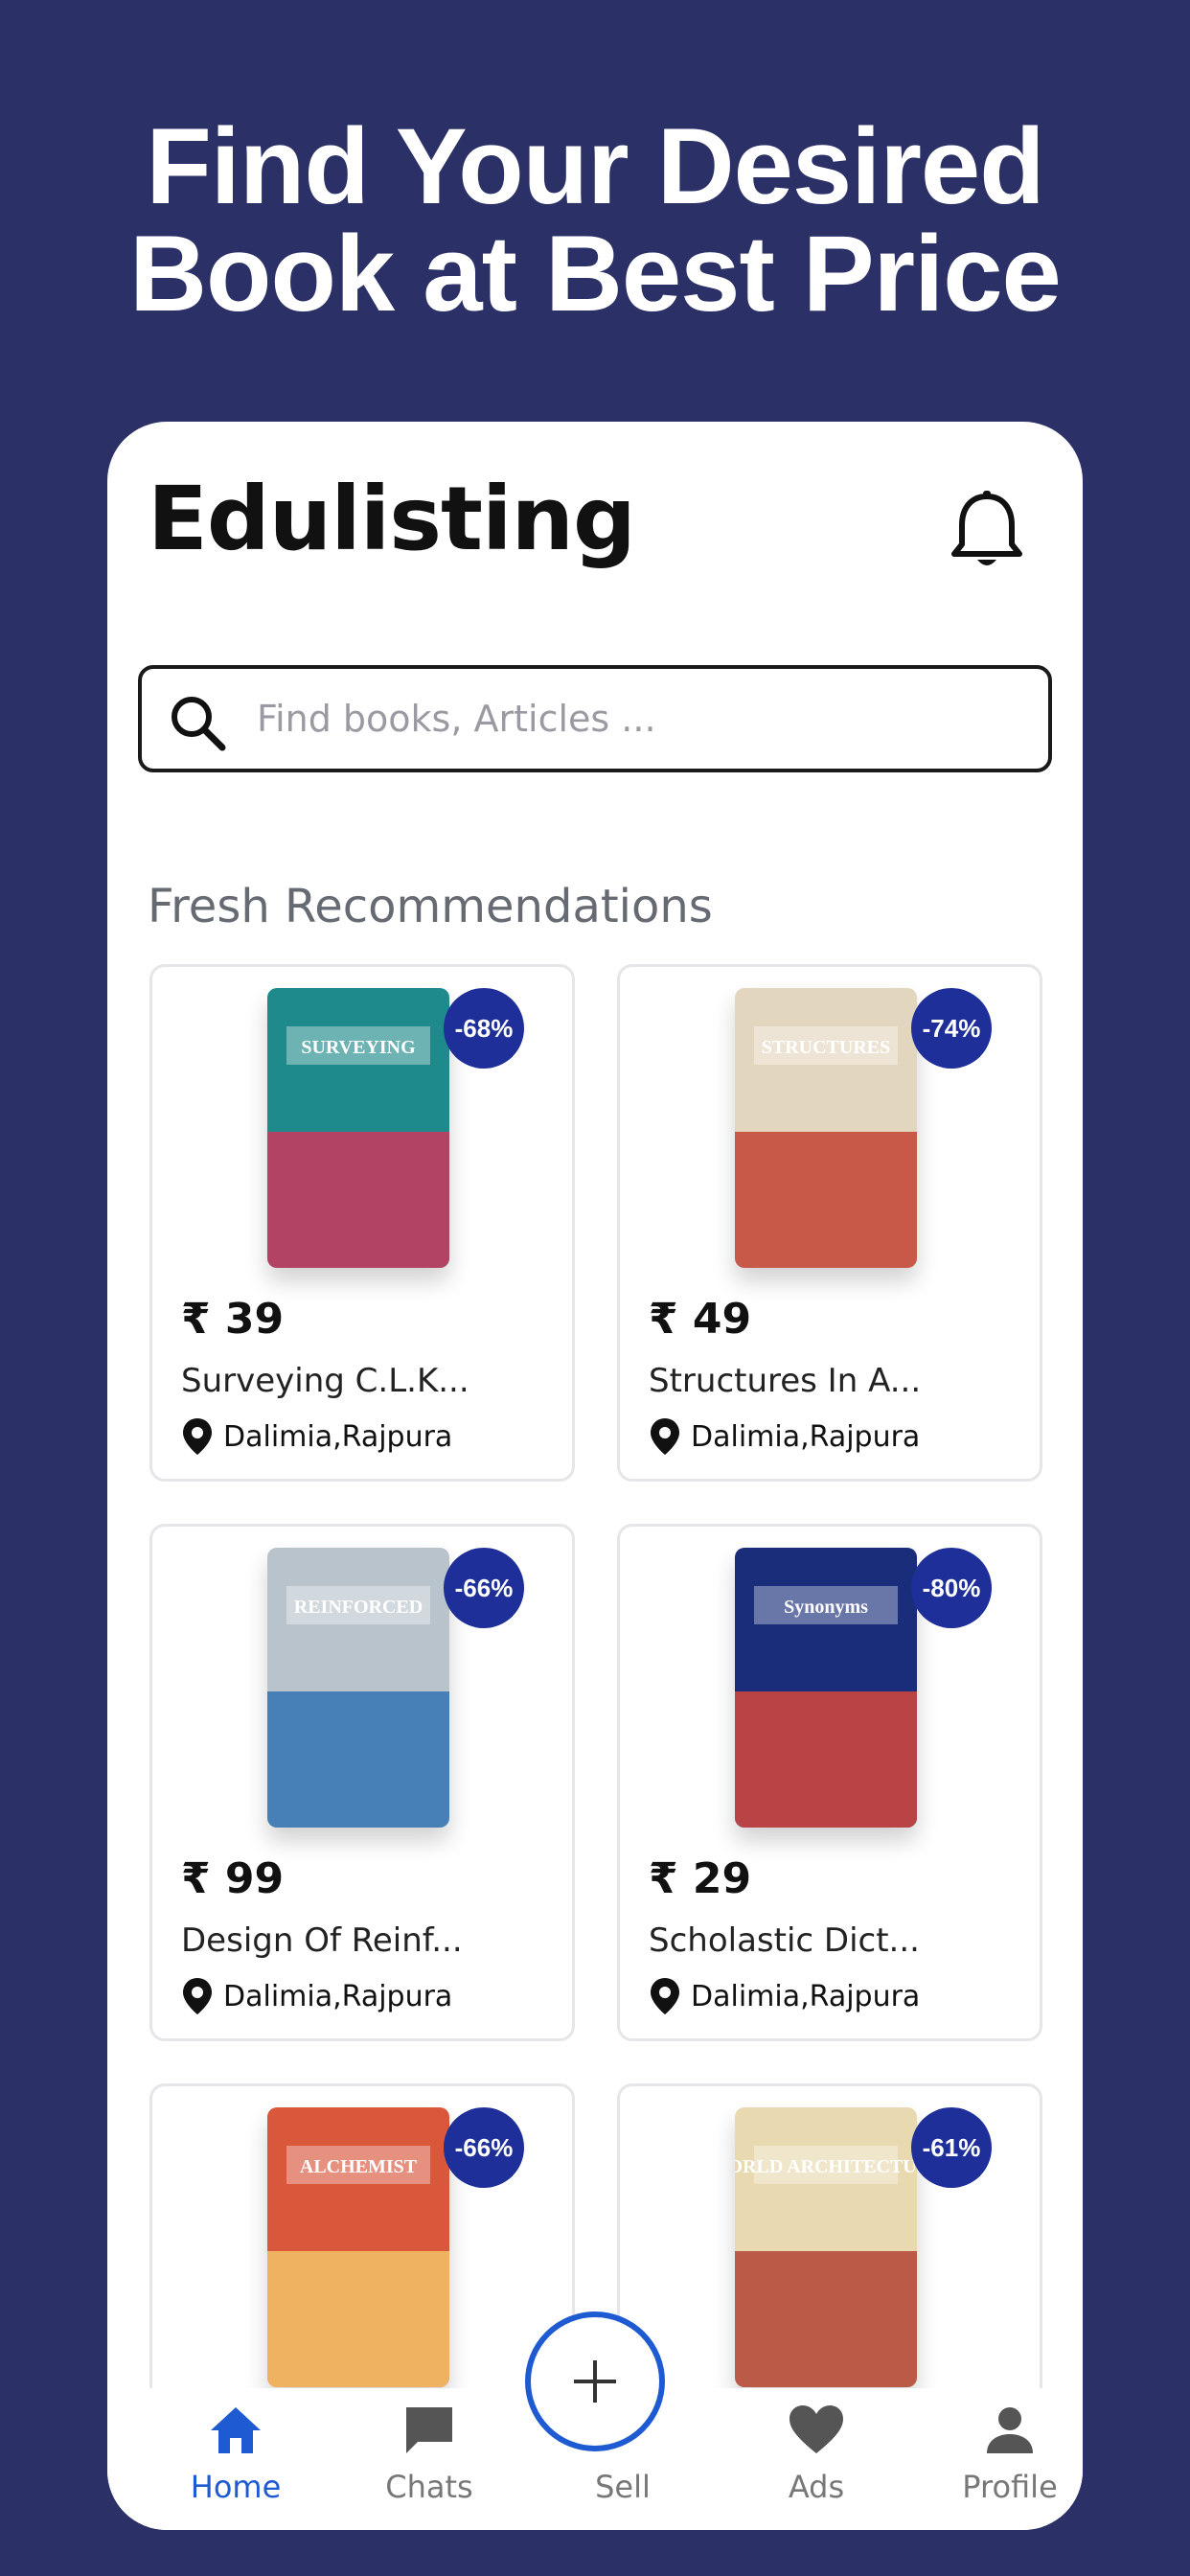 The width and height of the screenshot is (1190, 2576). Describe the element at coordinates (700, 1319) in the screenshot. I see `product-price: ₹ 49` at that location.